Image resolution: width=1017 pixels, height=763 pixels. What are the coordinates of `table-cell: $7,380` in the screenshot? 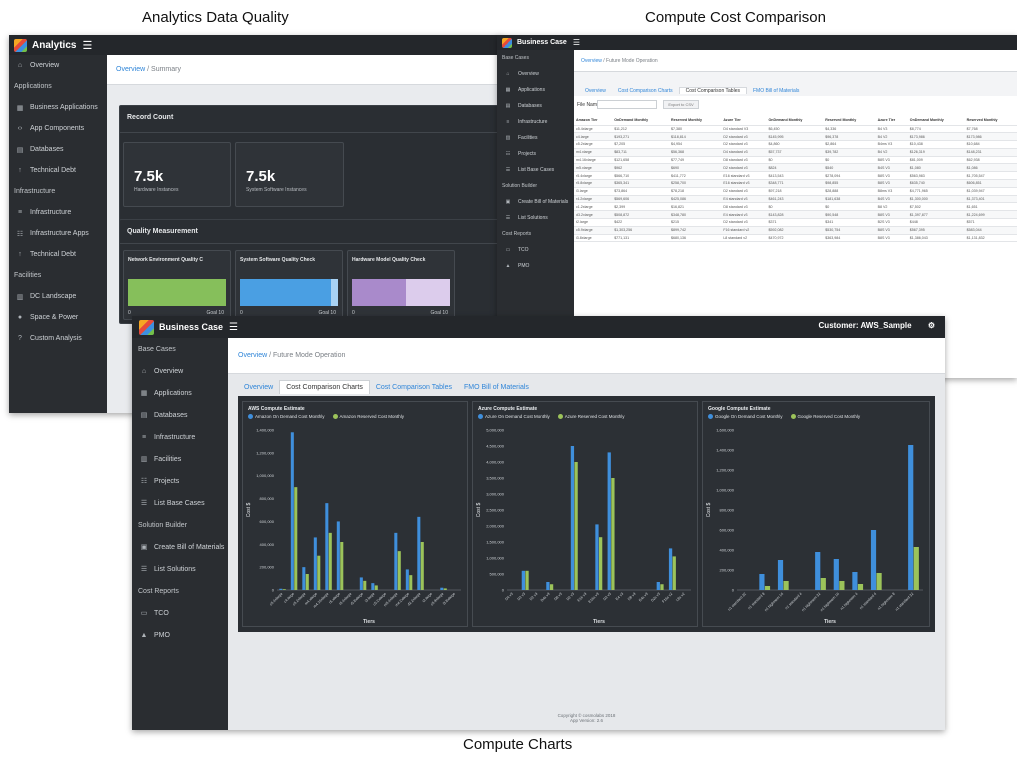 It's located at (695, 129).